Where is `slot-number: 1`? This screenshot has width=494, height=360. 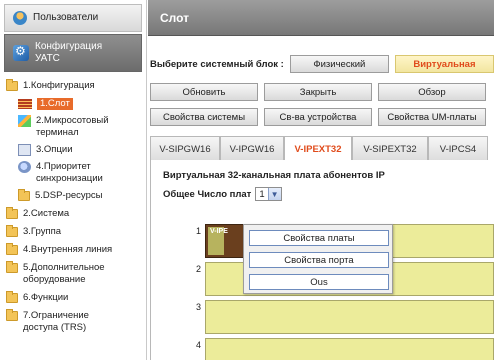
slot-number: 1 is located at coordinates (199, 231).